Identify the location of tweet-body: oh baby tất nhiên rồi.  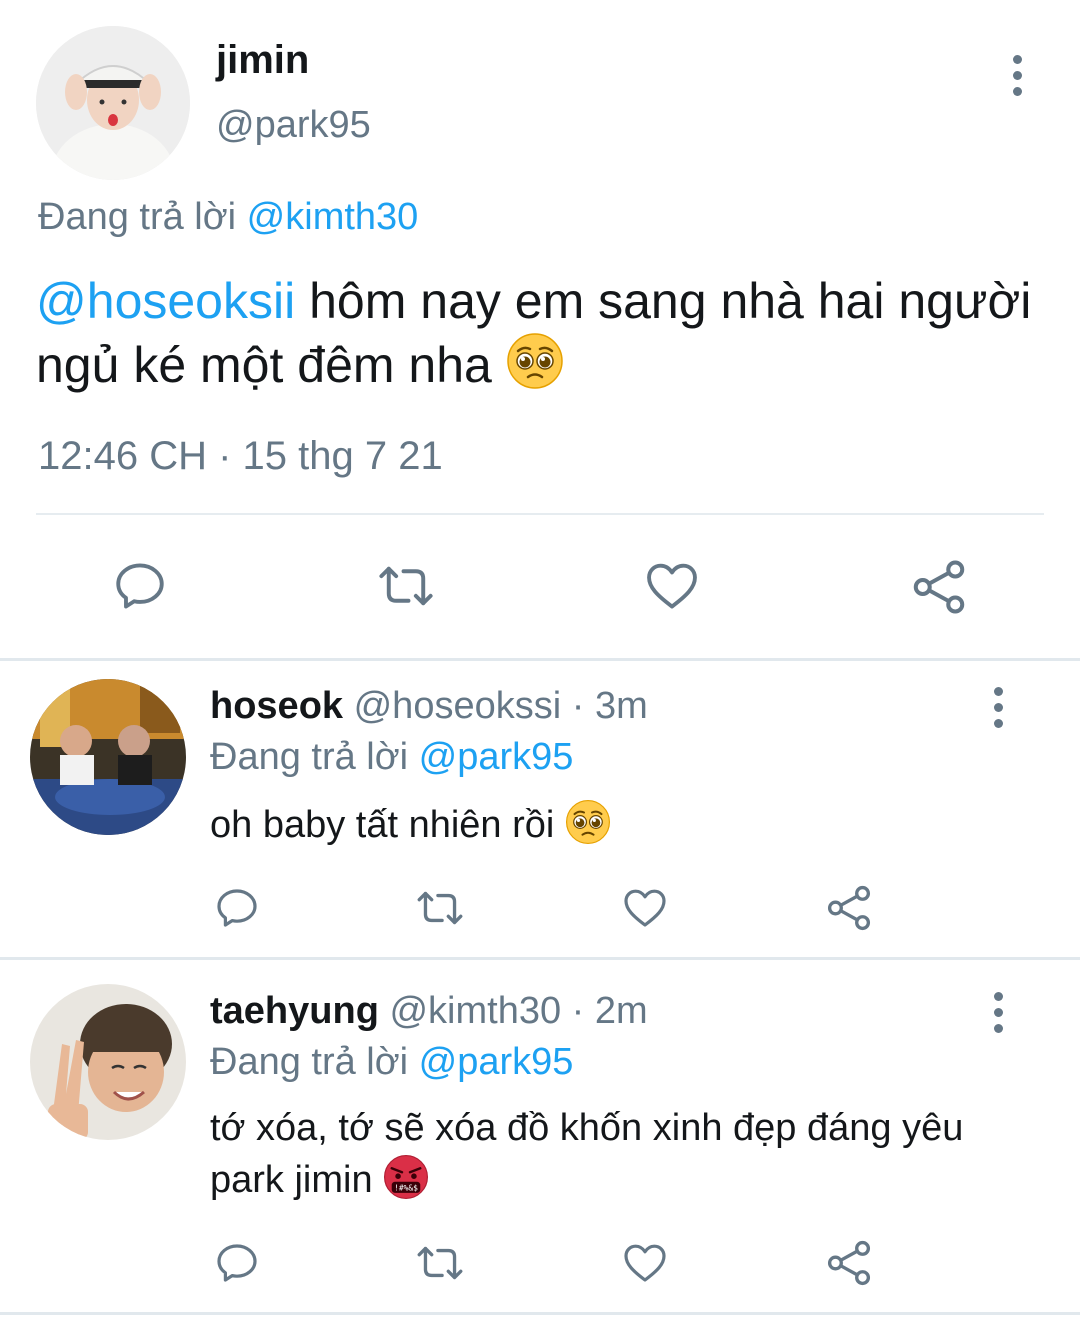
(387, 825).